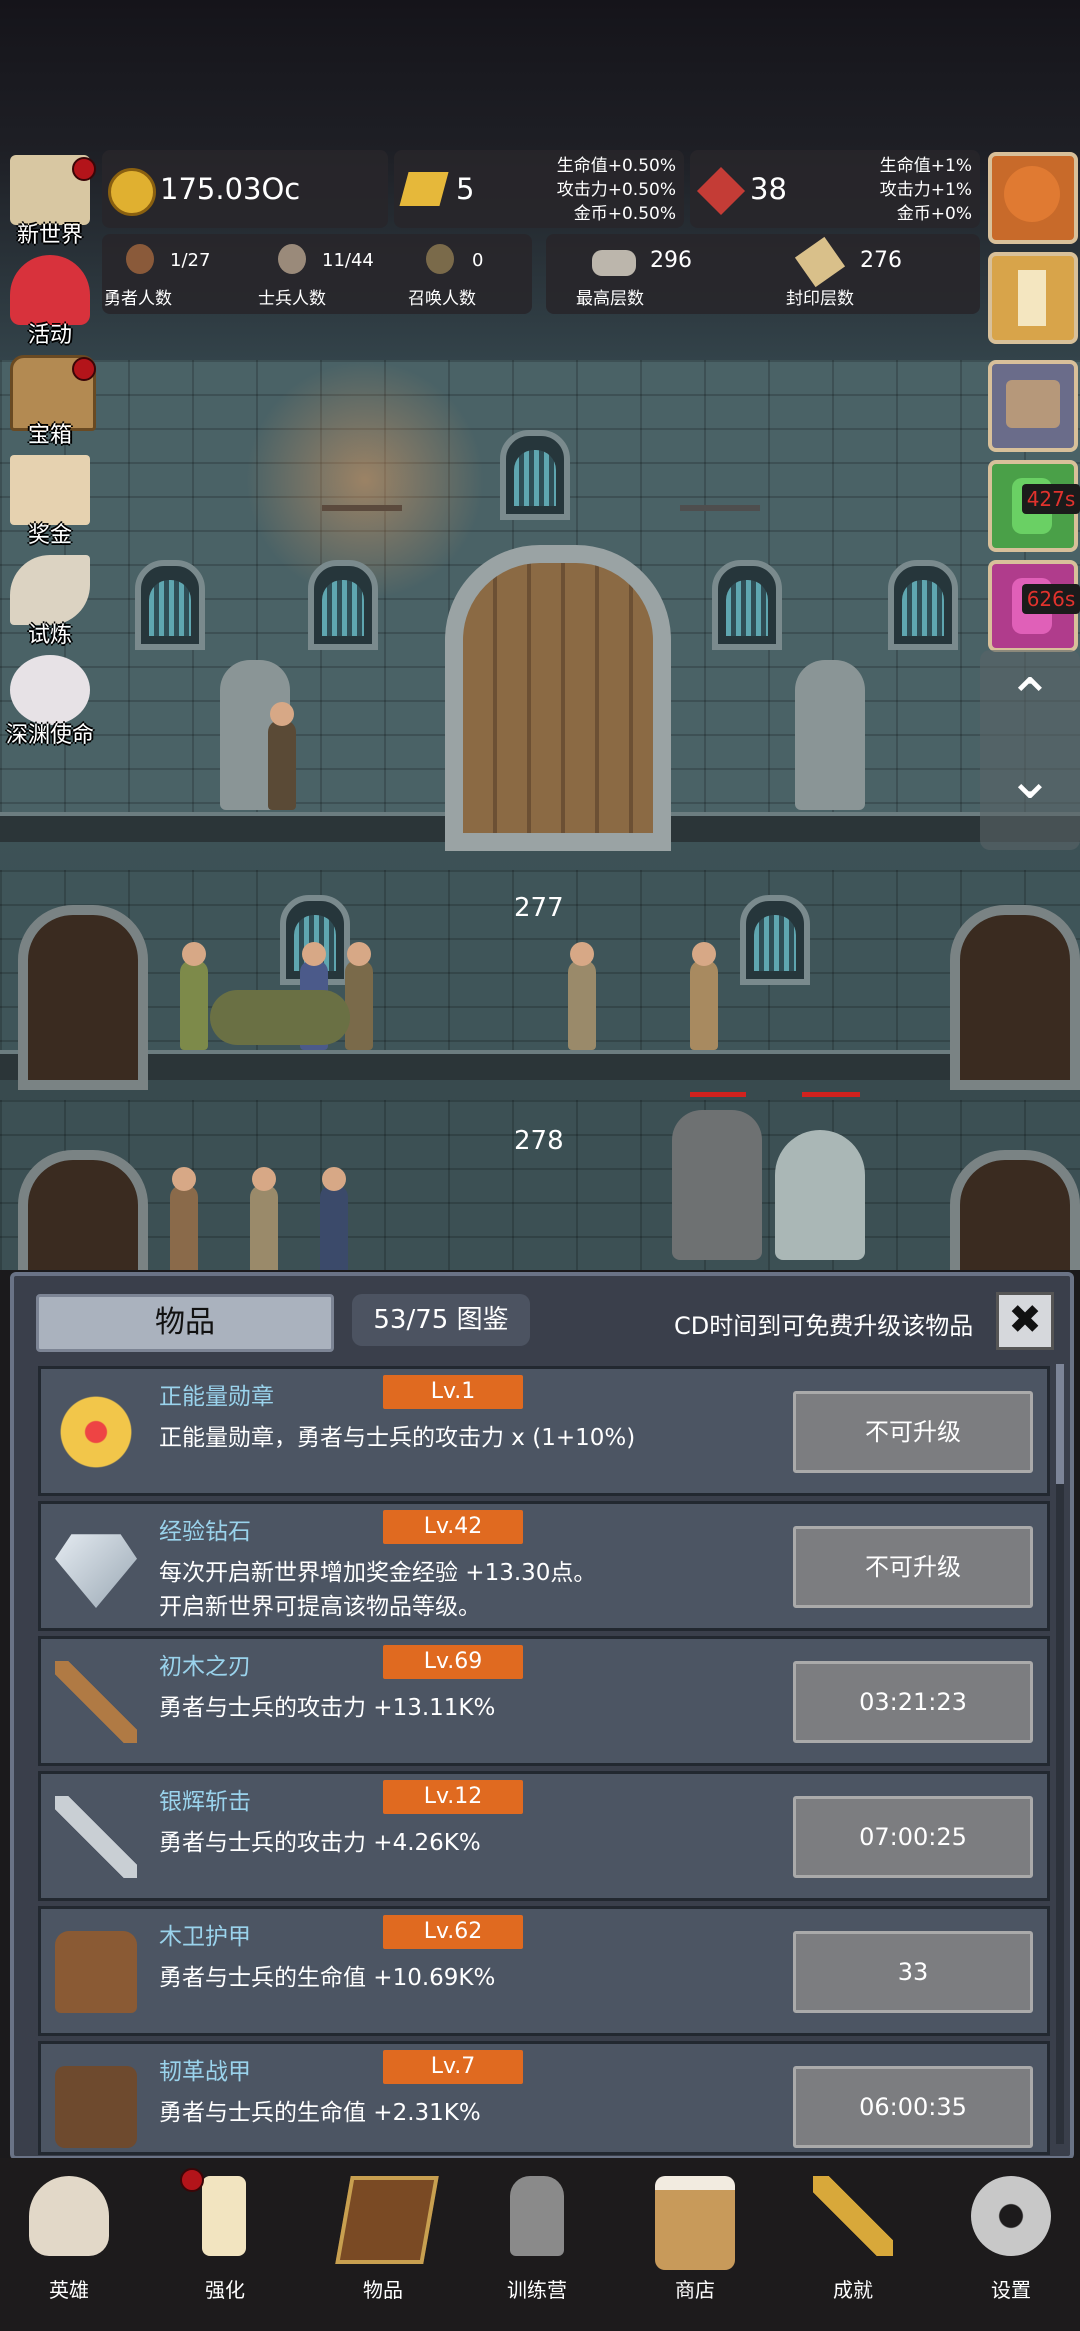 The width and height of the screenshot is (1080, 2331). I want to click on hero-head-icon, so click(140, 259).